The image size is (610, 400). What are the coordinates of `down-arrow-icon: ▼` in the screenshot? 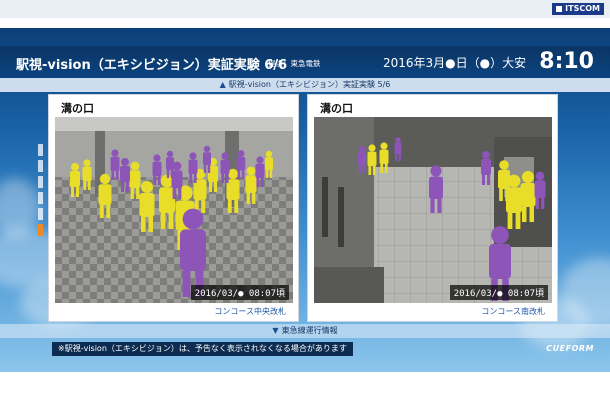 It's located at (275, 330).